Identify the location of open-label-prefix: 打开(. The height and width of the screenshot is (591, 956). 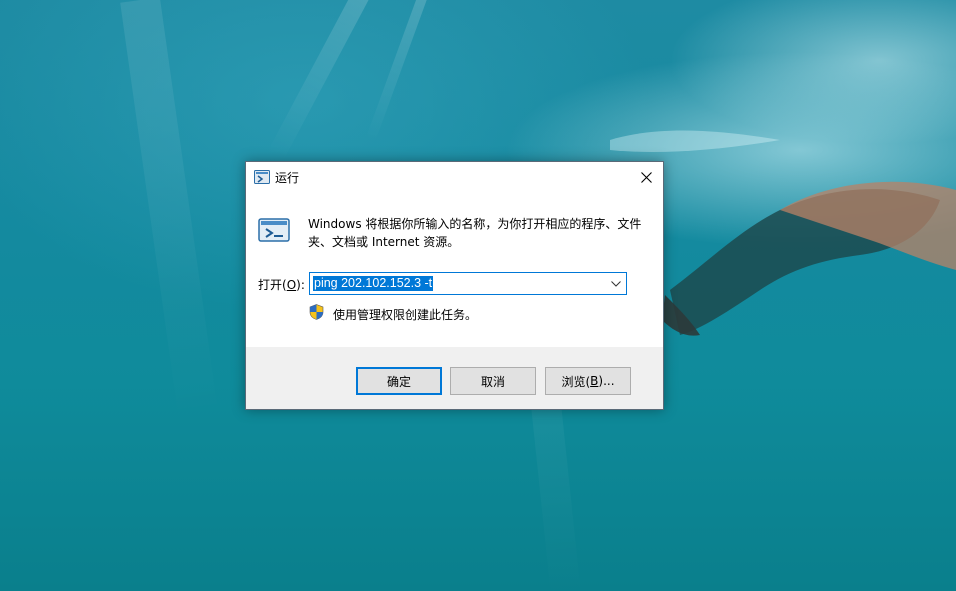
(272, 285).